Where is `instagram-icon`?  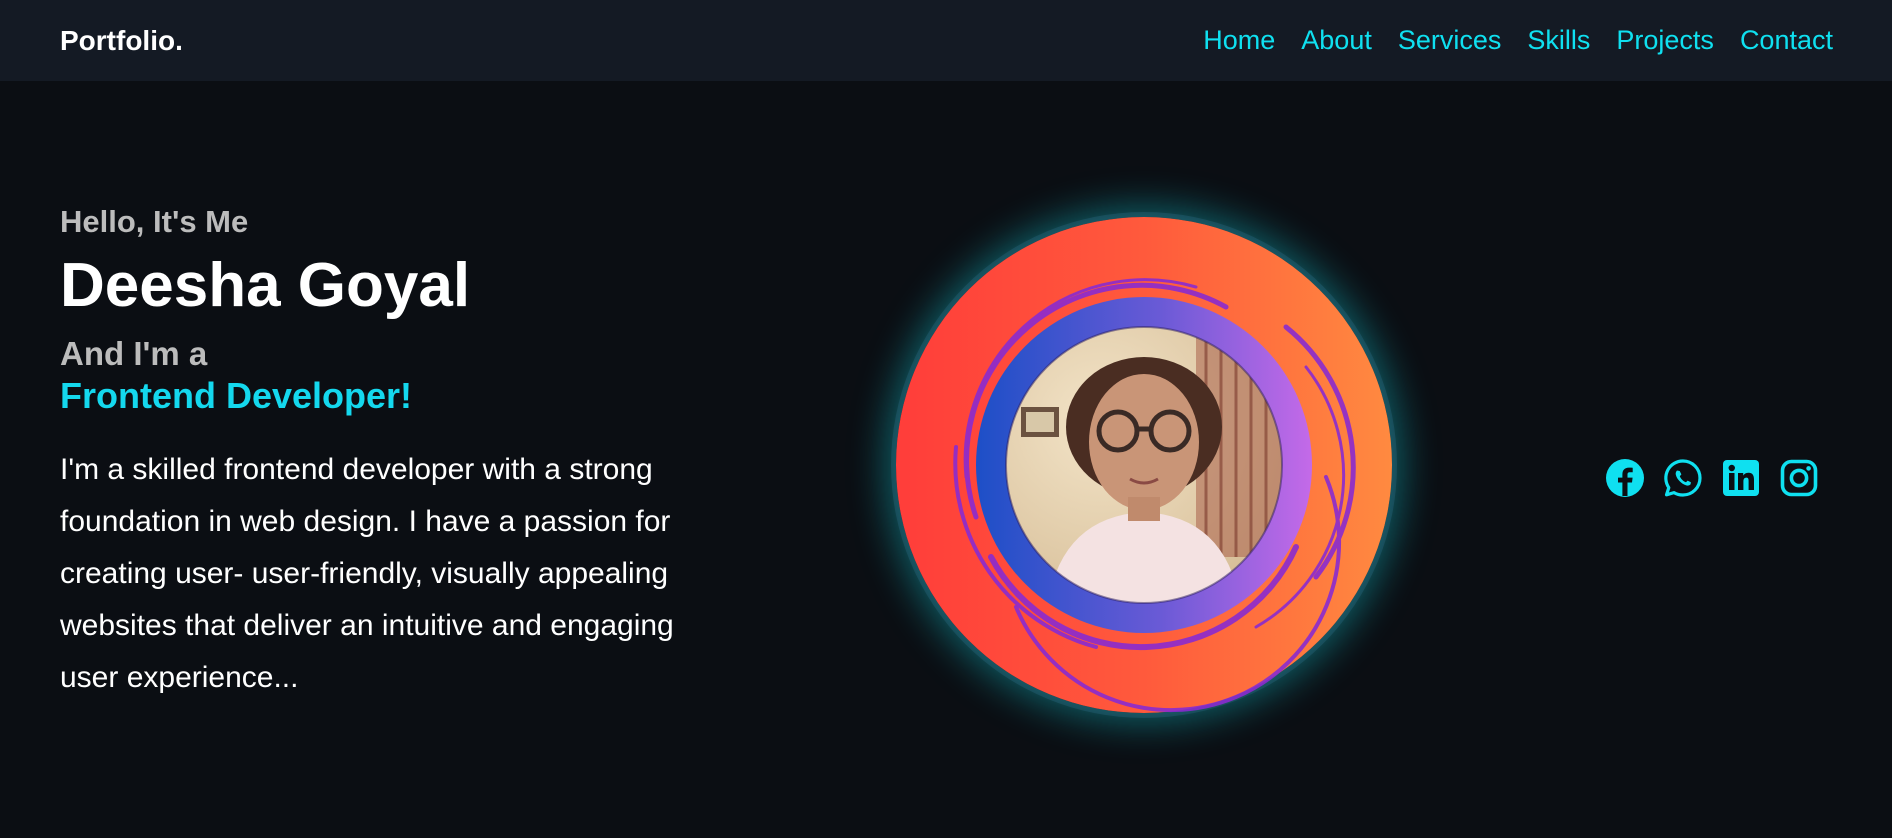 instagram-icon is located at coordinates (1799, 478).